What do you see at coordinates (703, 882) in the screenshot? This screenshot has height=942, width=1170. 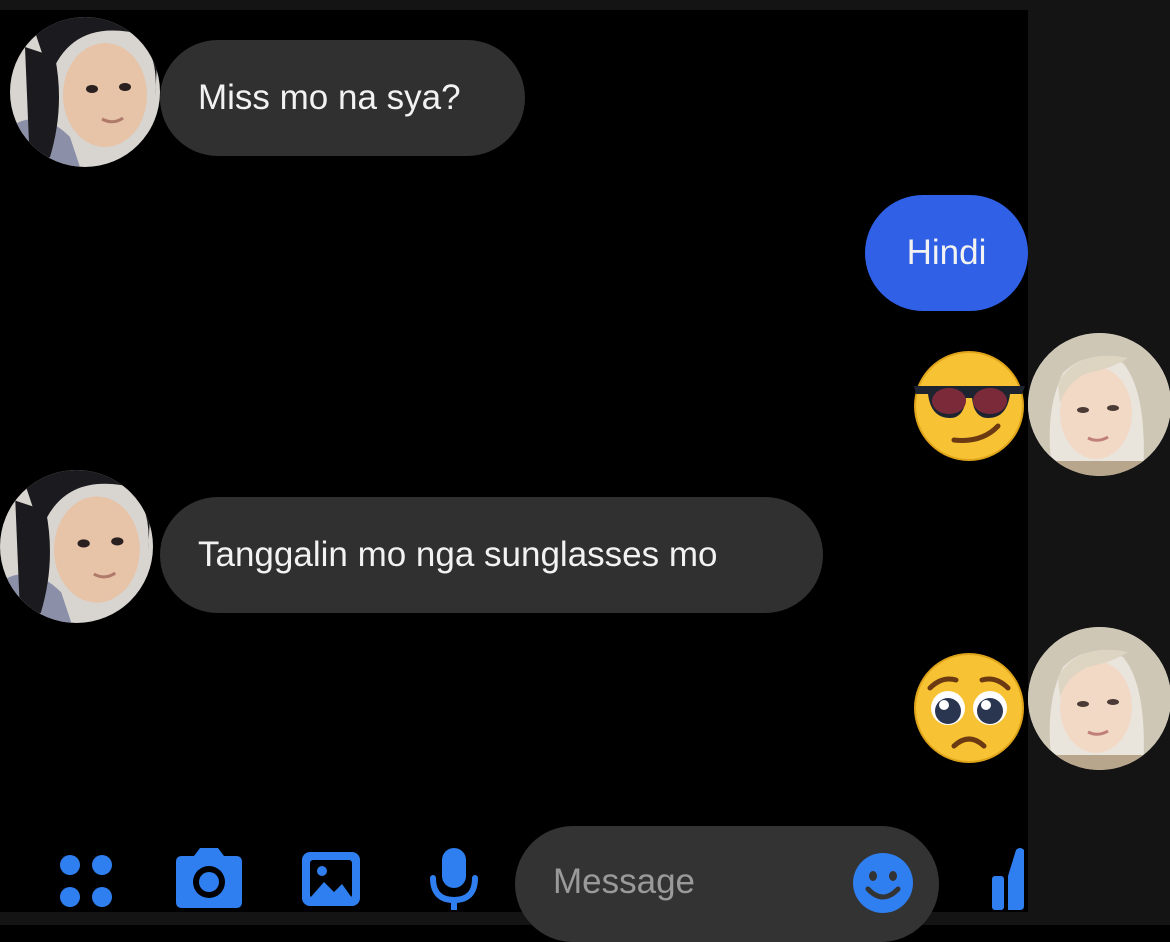 I see `message-input` at bounding box center [703, 882].